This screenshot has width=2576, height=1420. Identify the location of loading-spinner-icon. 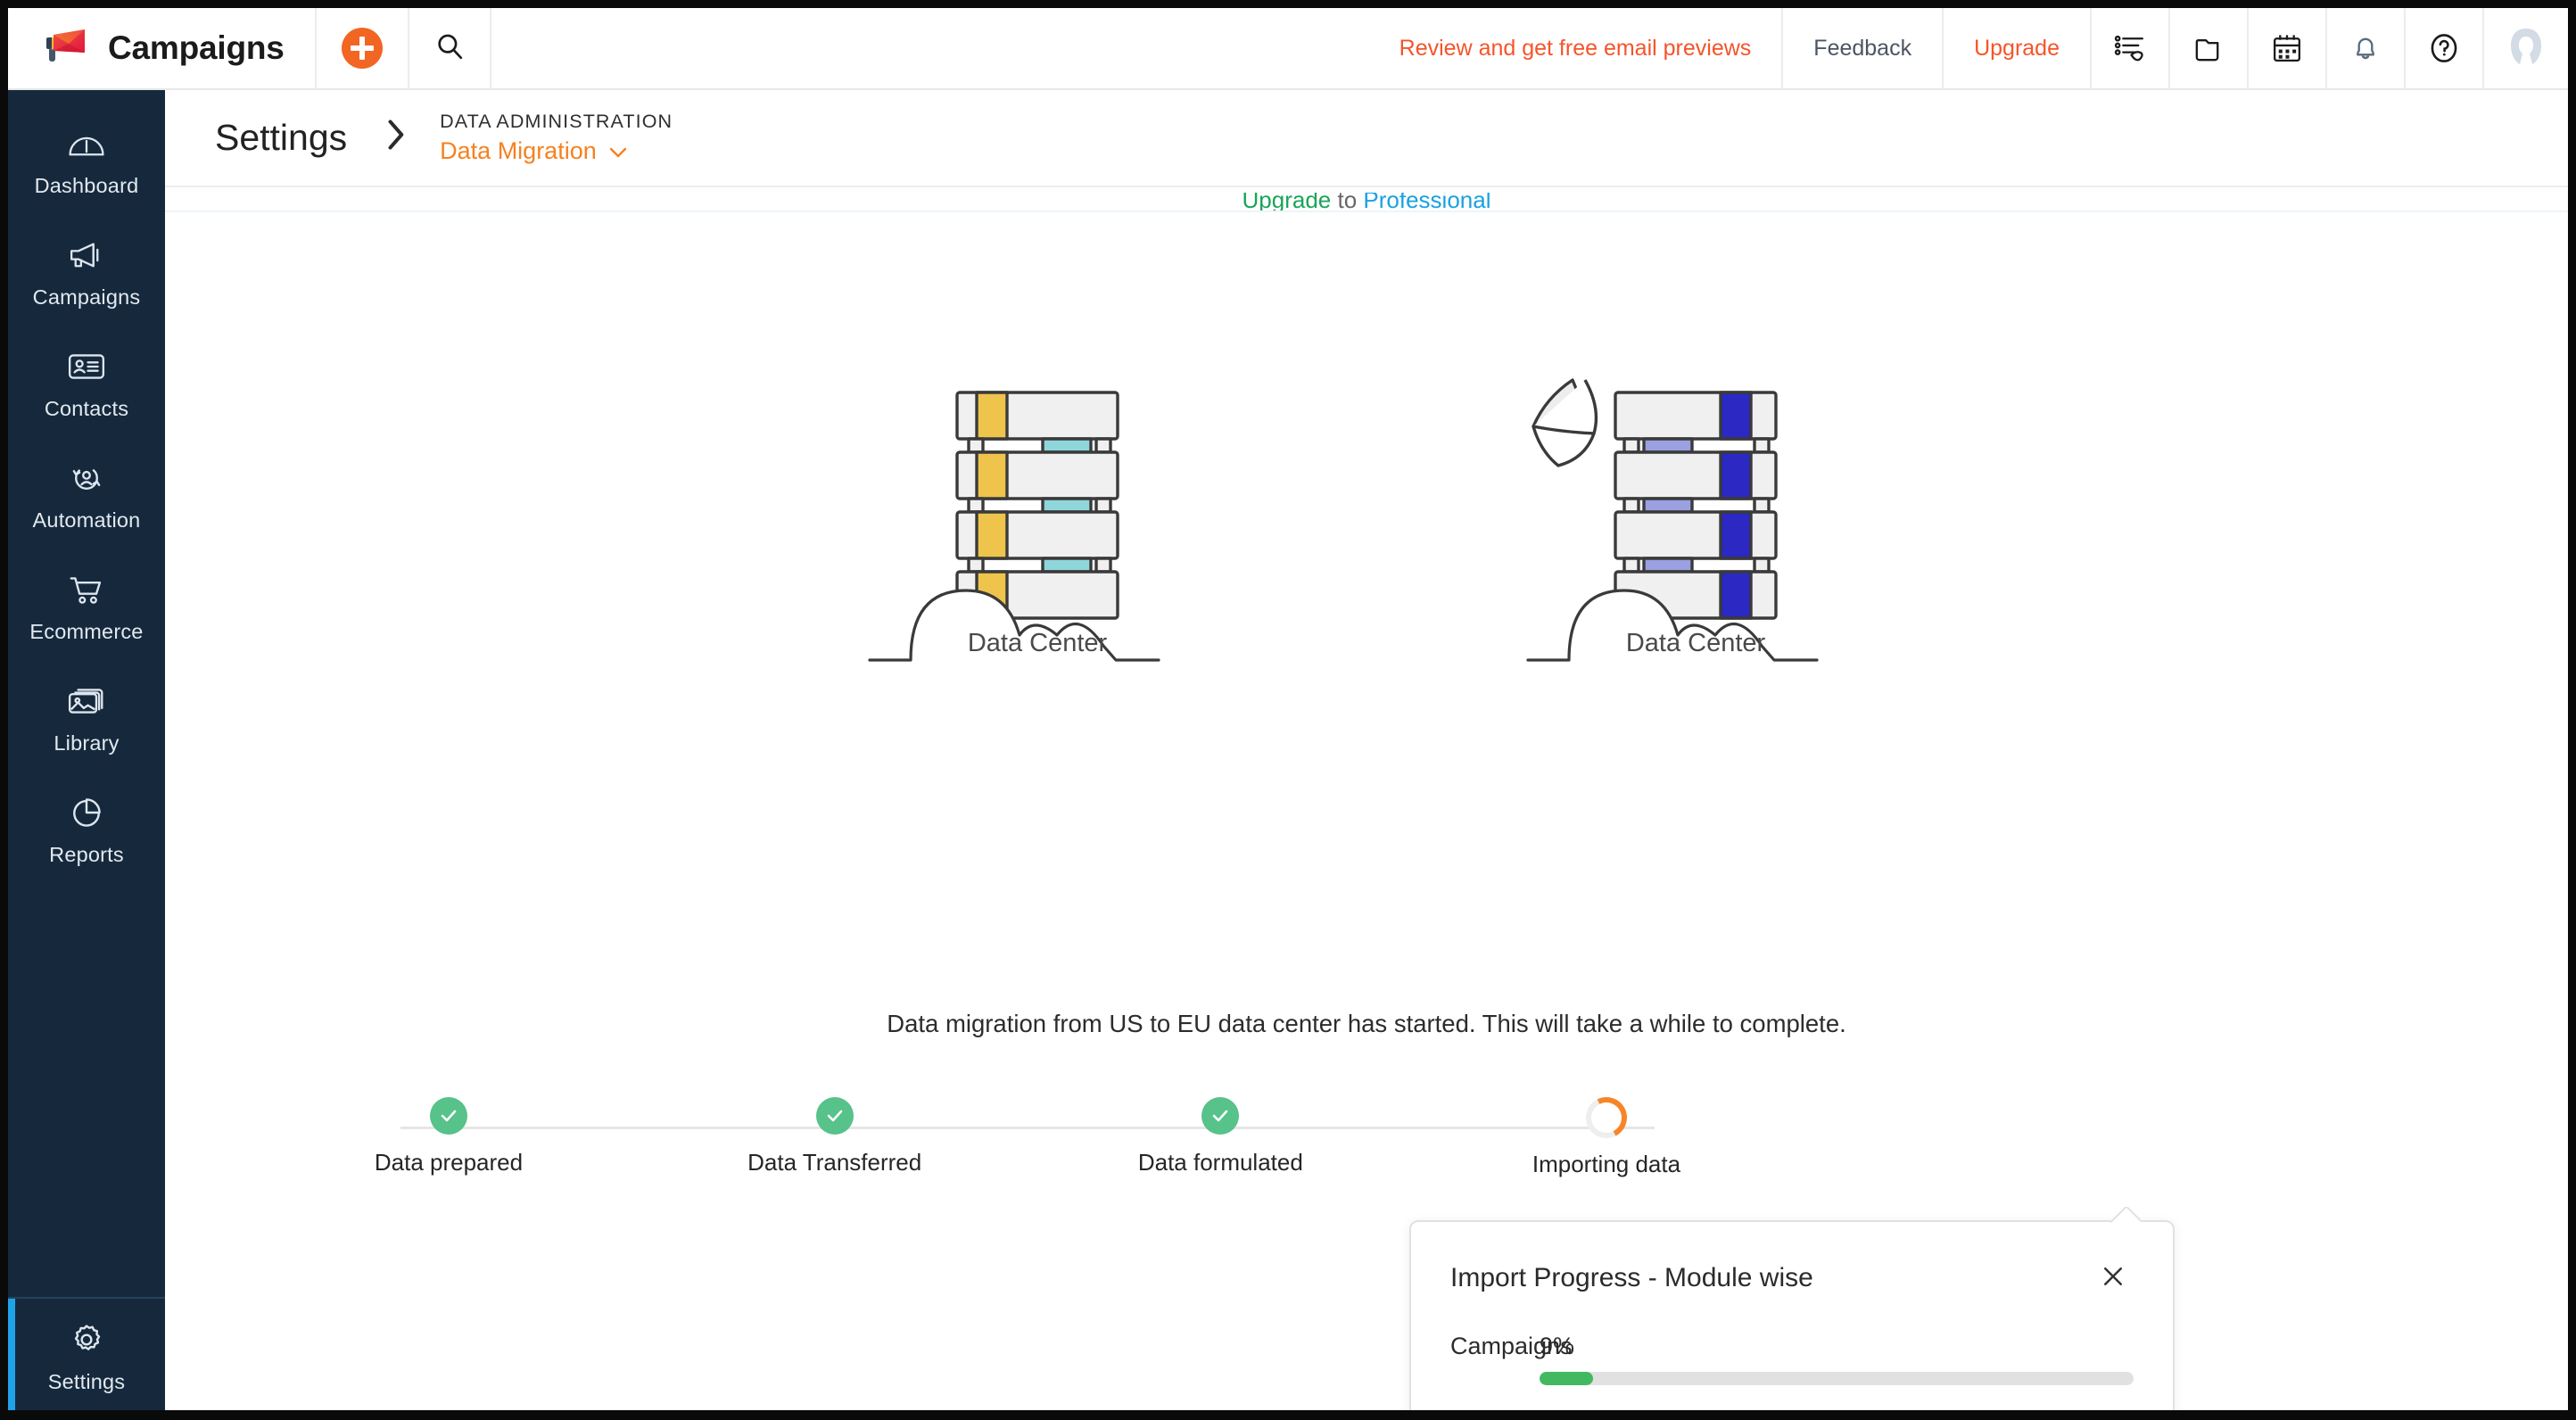
(1606, 1117).